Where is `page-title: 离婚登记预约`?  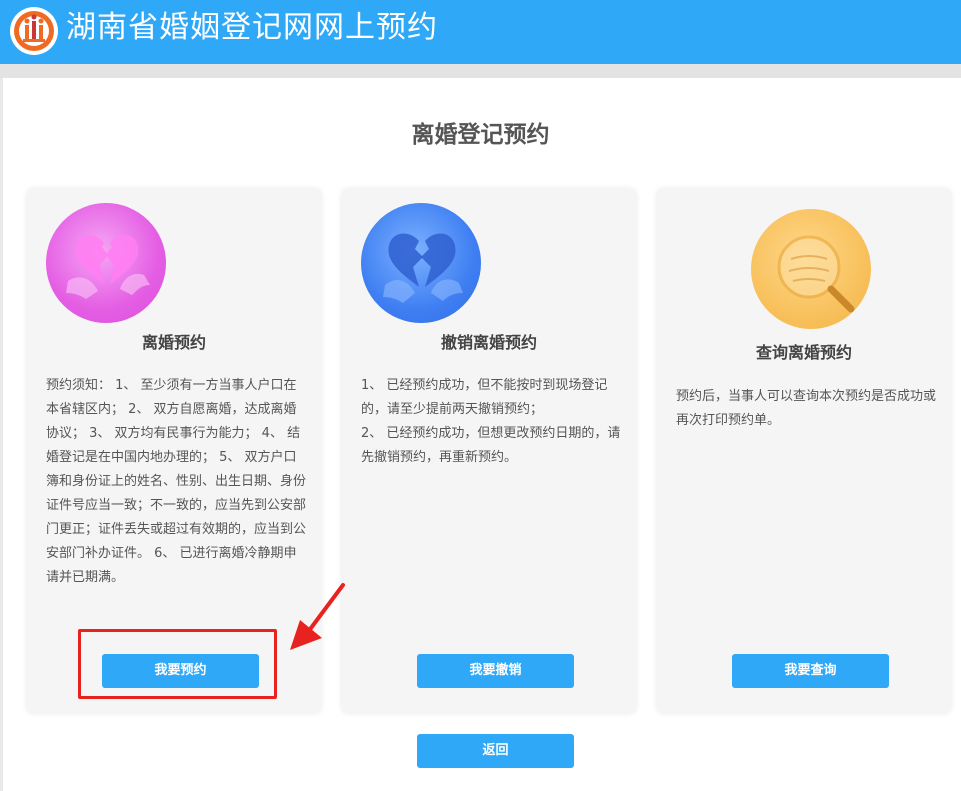
page-title: 离婚登记预约 is located at coordinates (480, 135).